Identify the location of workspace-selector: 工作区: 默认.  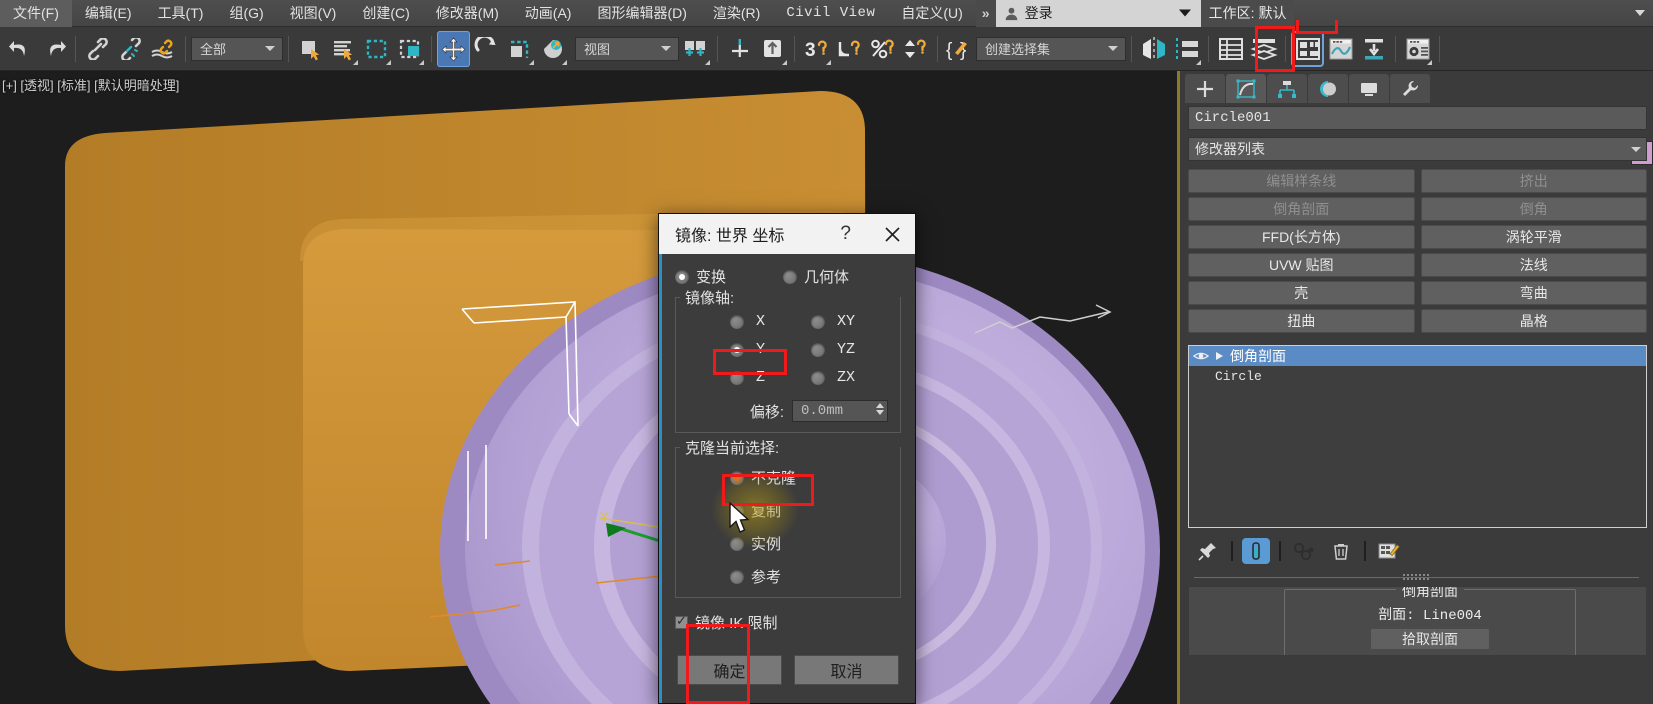
(1247, 13).